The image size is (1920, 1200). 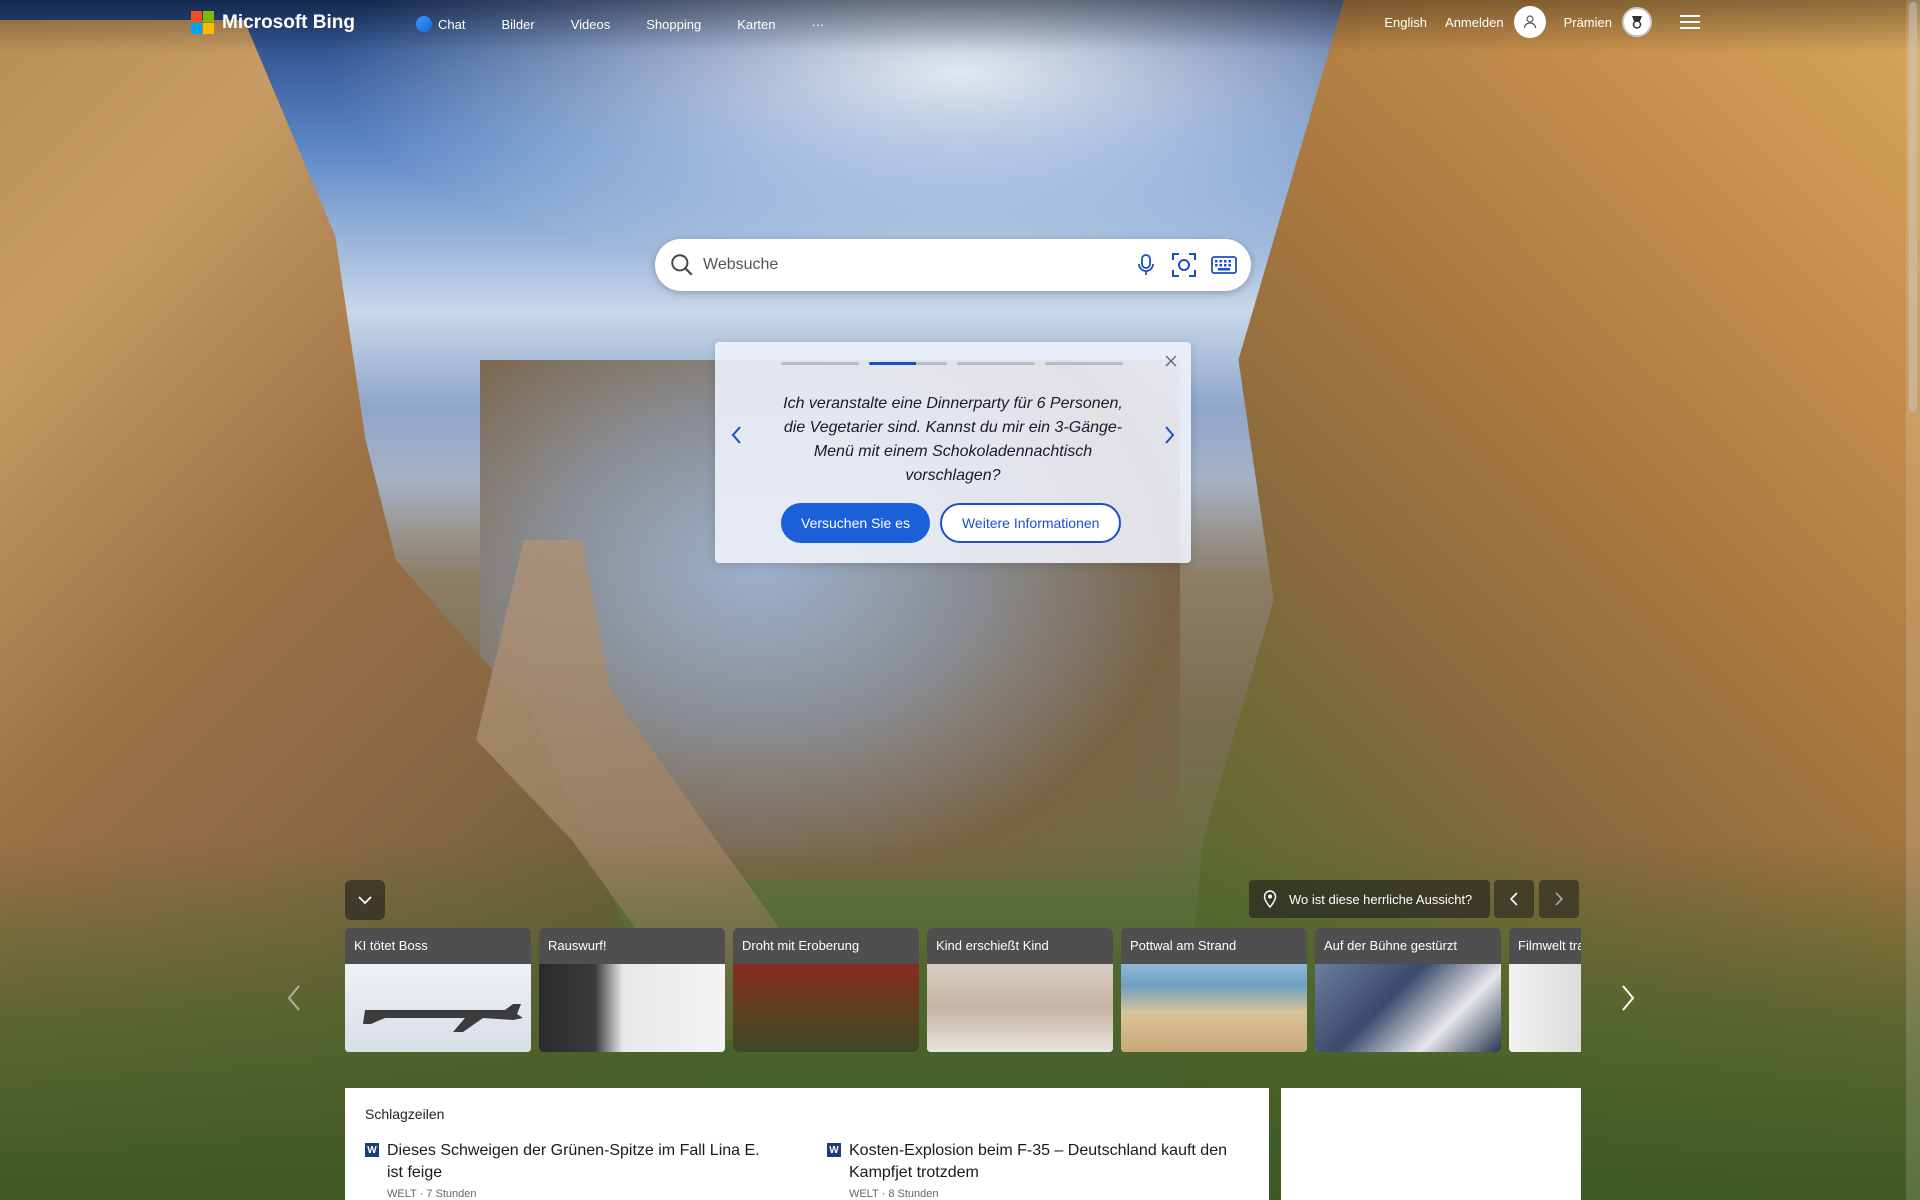 I want to click on card-title: Kind erschießt Kind, so click(x=1020, y=946).